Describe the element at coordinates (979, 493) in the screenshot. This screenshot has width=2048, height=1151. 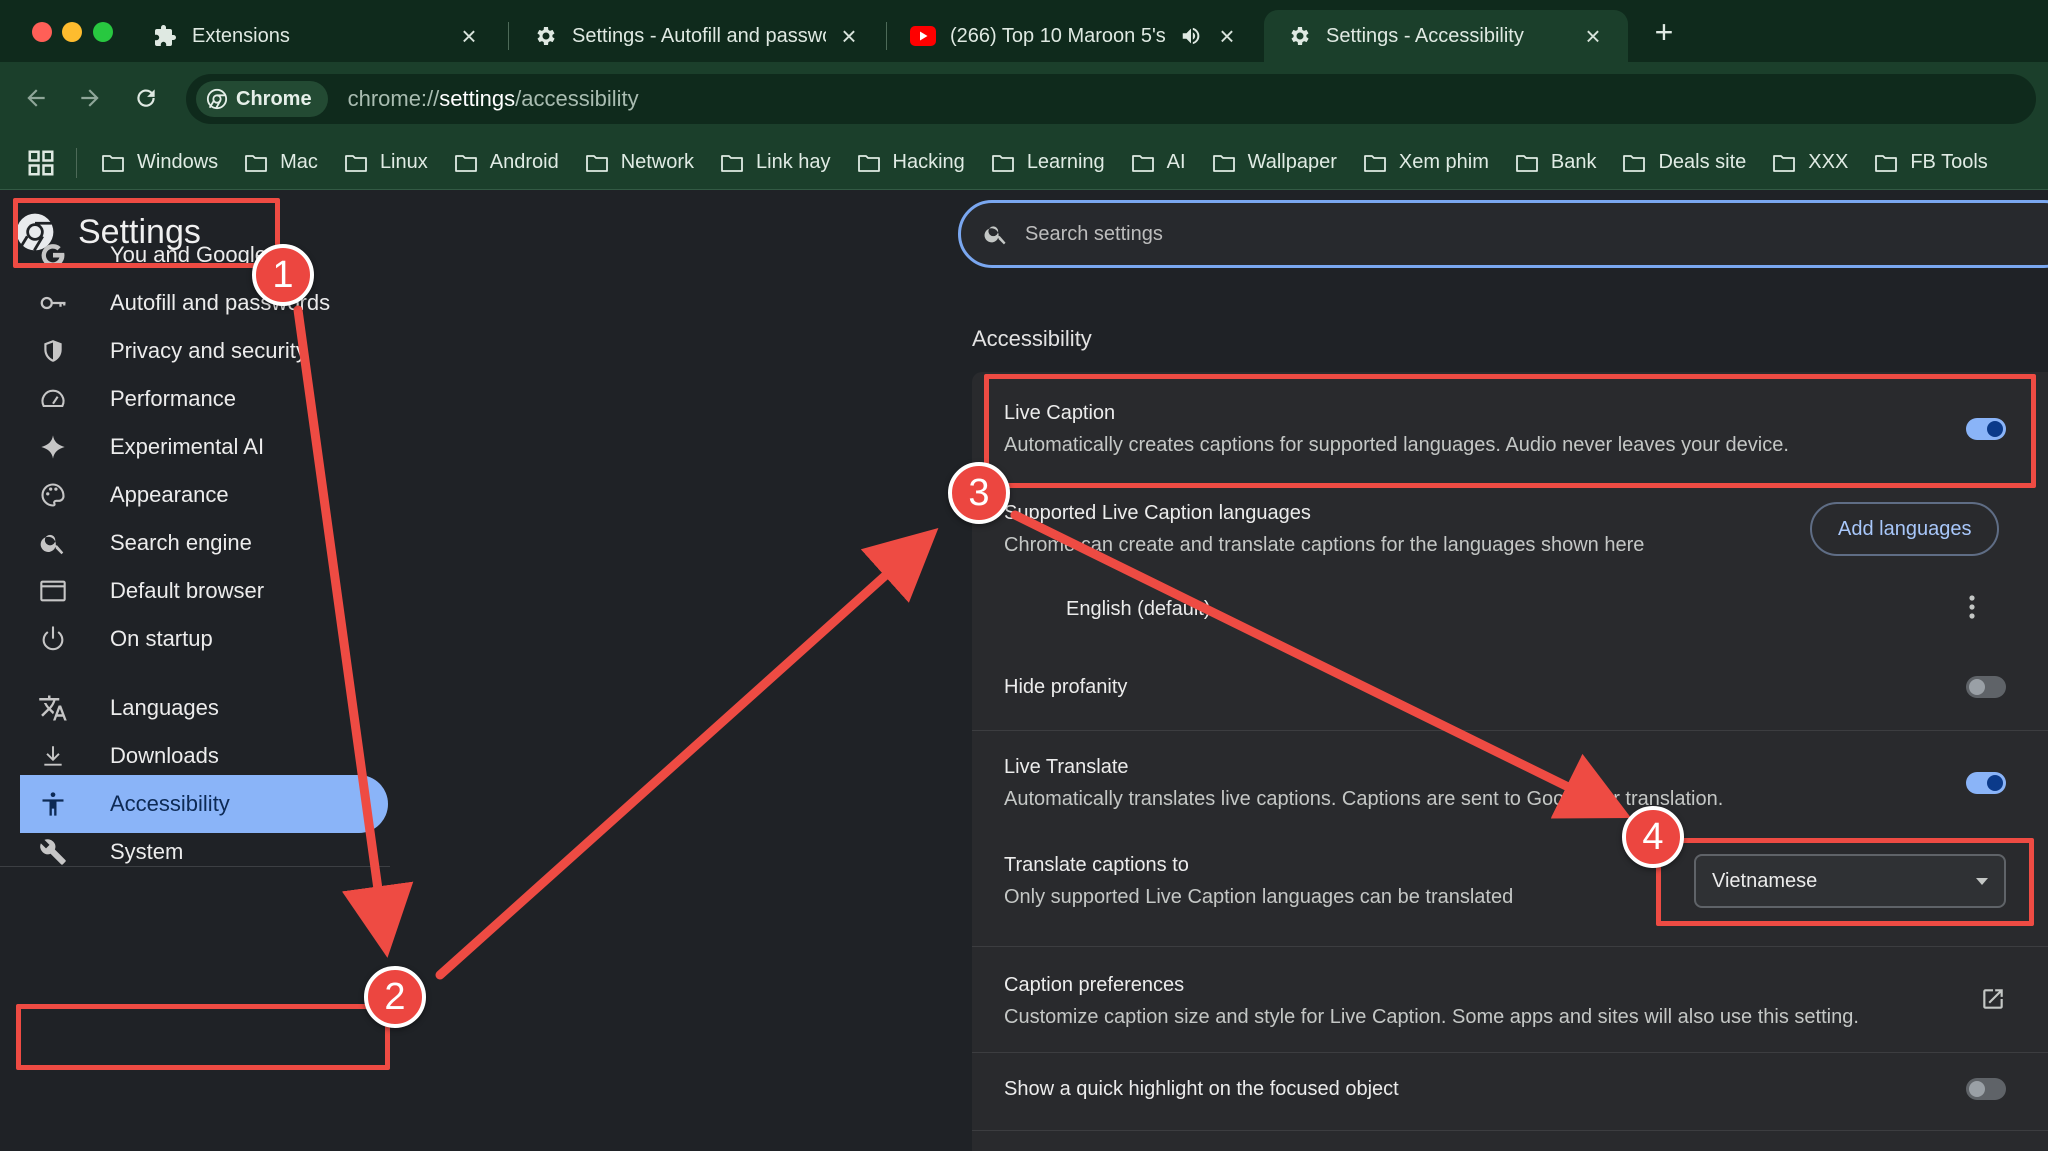
I see `step-badge-3: 3` at that location.